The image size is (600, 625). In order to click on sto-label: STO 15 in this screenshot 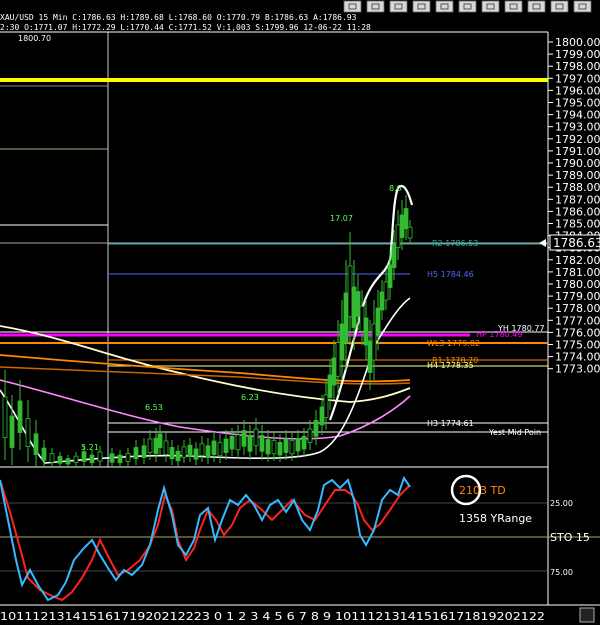, I will do `click(570, 537)`.